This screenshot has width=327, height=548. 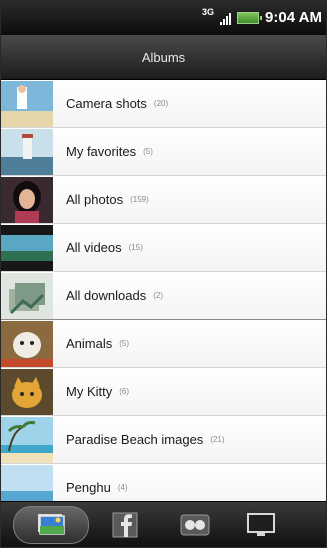 What do you see at coordinates (27, 151) in the screenshot?
I see `album-thumbnail-my-favorites-icon` at bounding box center [27, 151].